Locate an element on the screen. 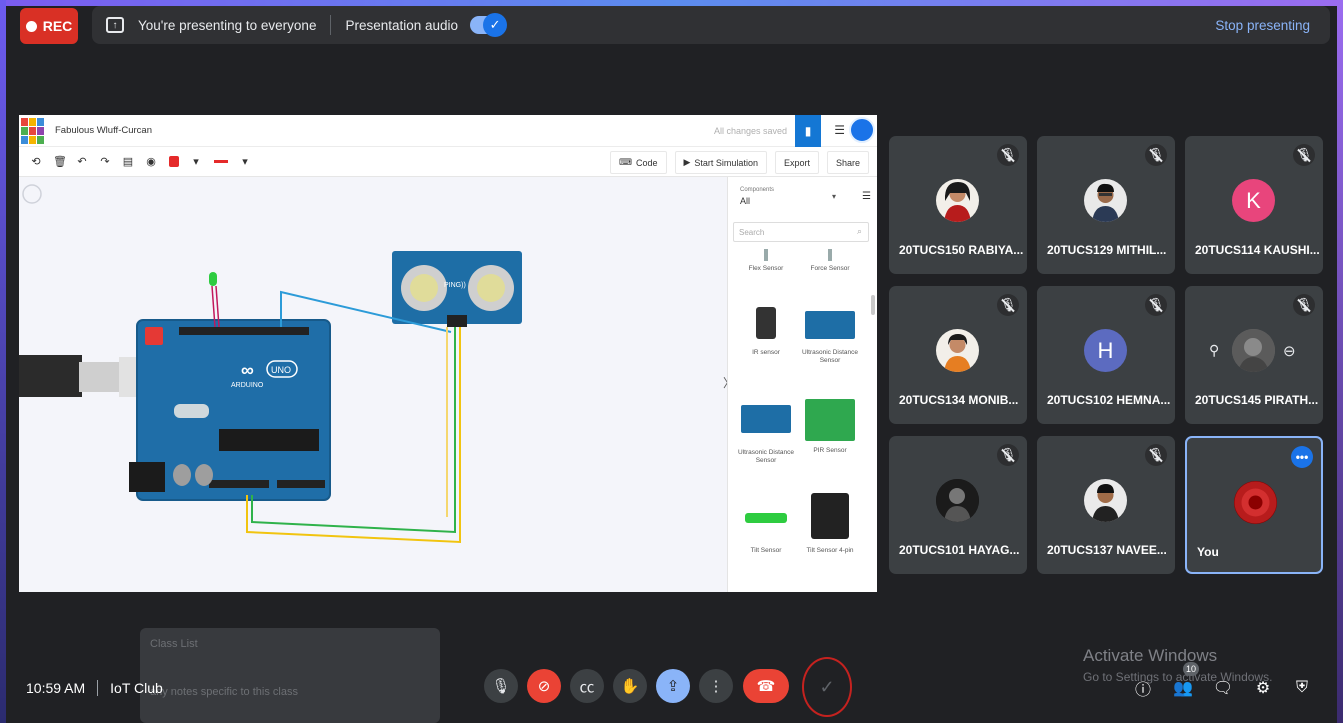 Image resolution: width=1343 pixels, height=723 pixels. record-dot-icon is located at coordinates (31, 26).